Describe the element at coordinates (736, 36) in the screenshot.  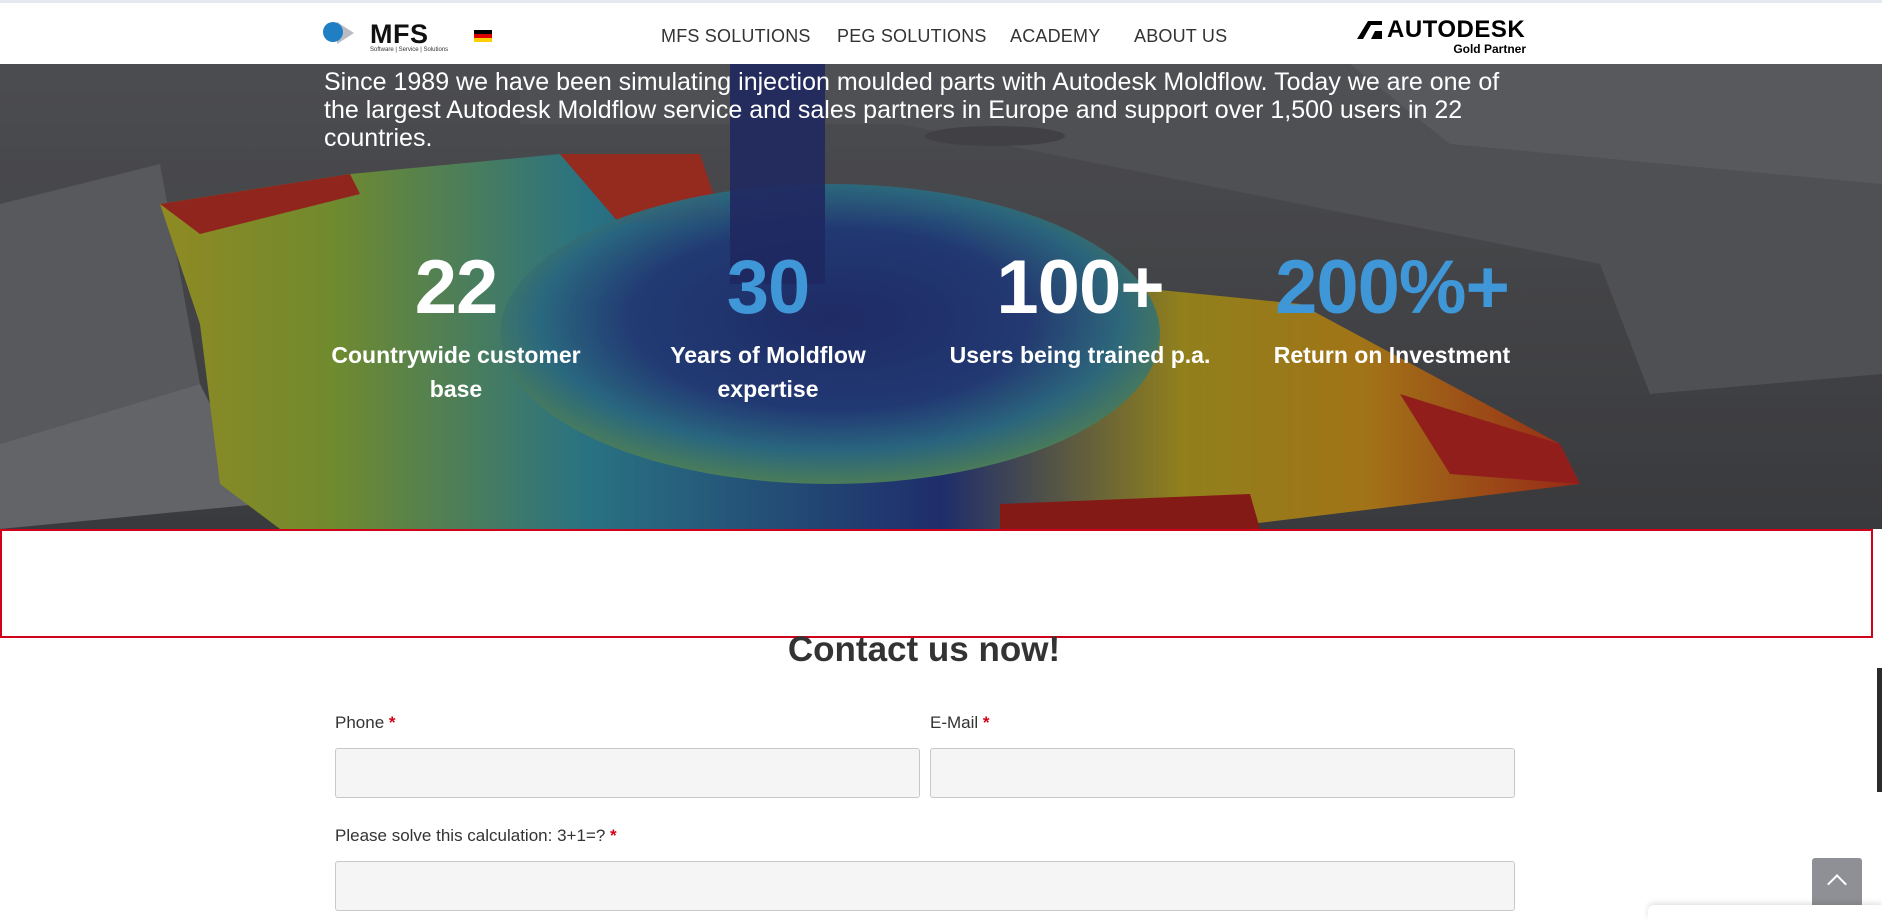
I see `nav-mfs-solutions: MFS SOLUTIONS` at that location.